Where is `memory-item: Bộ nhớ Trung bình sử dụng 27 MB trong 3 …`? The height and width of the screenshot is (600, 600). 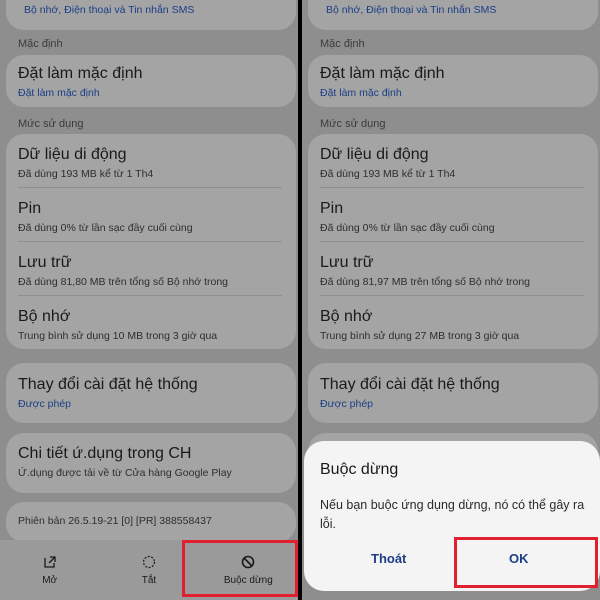 memory-item: Bộ nhớ Trung bình sử dụng 27 MB trong 3 … is located at coordinates (452, 325).